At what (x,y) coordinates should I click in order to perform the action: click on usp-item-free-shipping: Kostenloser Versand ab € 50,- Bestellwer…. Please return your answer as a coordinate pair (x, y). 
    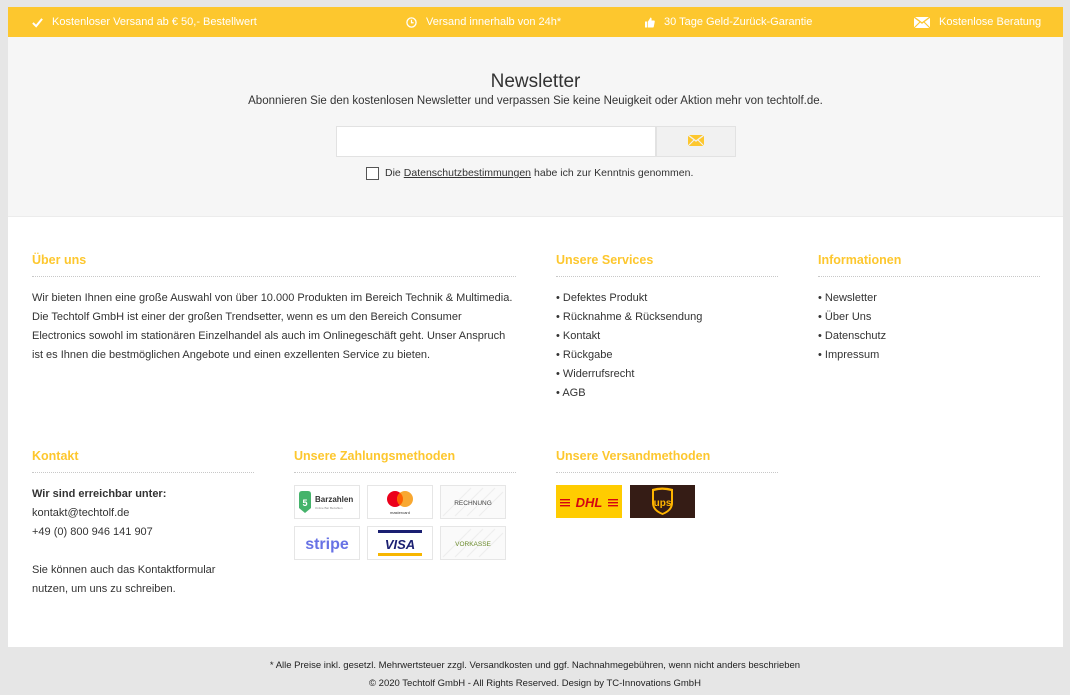
    Looking at the image, I should click on (144, 22).